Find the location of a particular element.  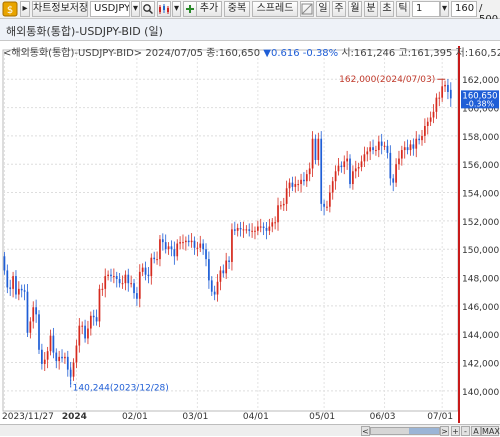

date-tick-label: 04/01 is located at coordinates (256, 417).